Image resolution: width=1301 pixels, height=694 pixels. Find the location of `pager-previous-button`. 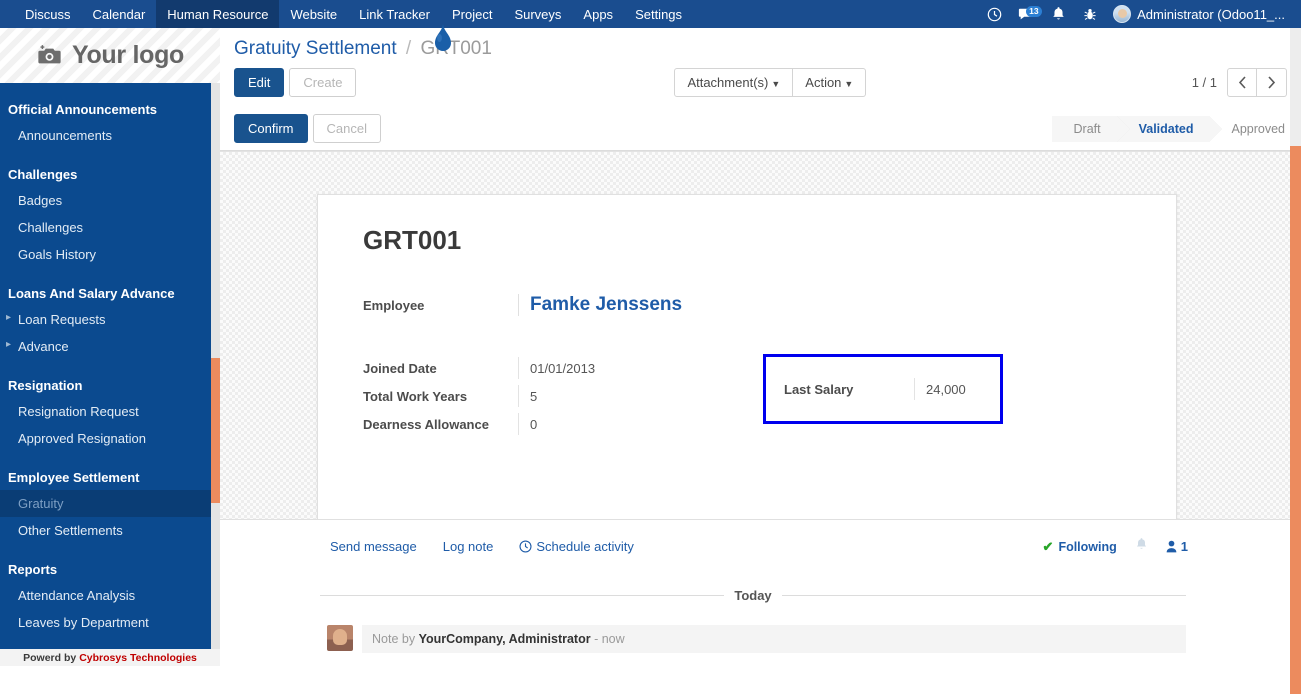

pager-previous-button is located at coordinates (1242, 82).